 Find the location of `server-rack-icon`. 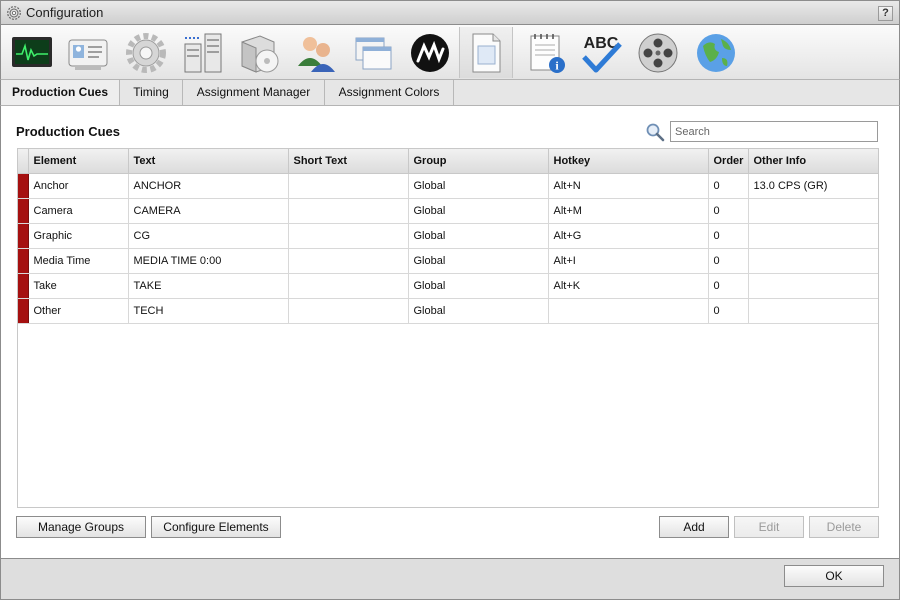

server-rack-icon is located at coordinates (203, 52).